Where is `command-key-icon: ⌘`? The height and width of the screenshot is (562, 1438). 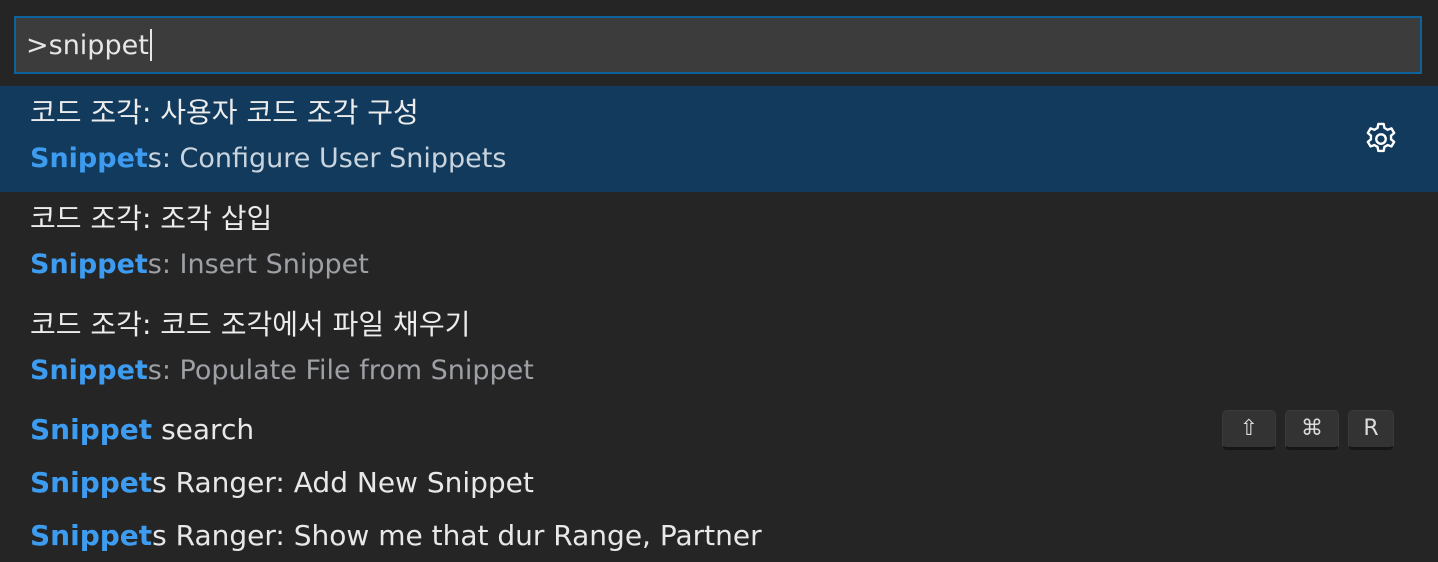 command-key-icon: ⌘ is located at coordinates (1312, 430).